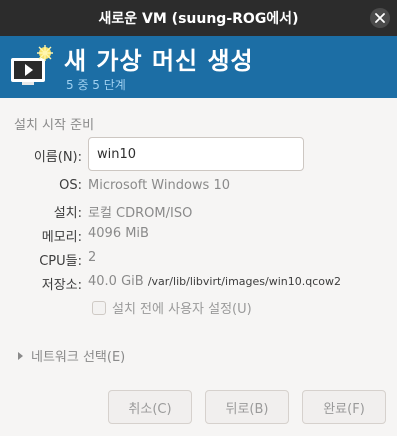 This screenshot has width=397, height=436. What do you see at coordinates (99, 307) in the screenshot?
I see `customize-checkbox` at bounding box center [99, 307].